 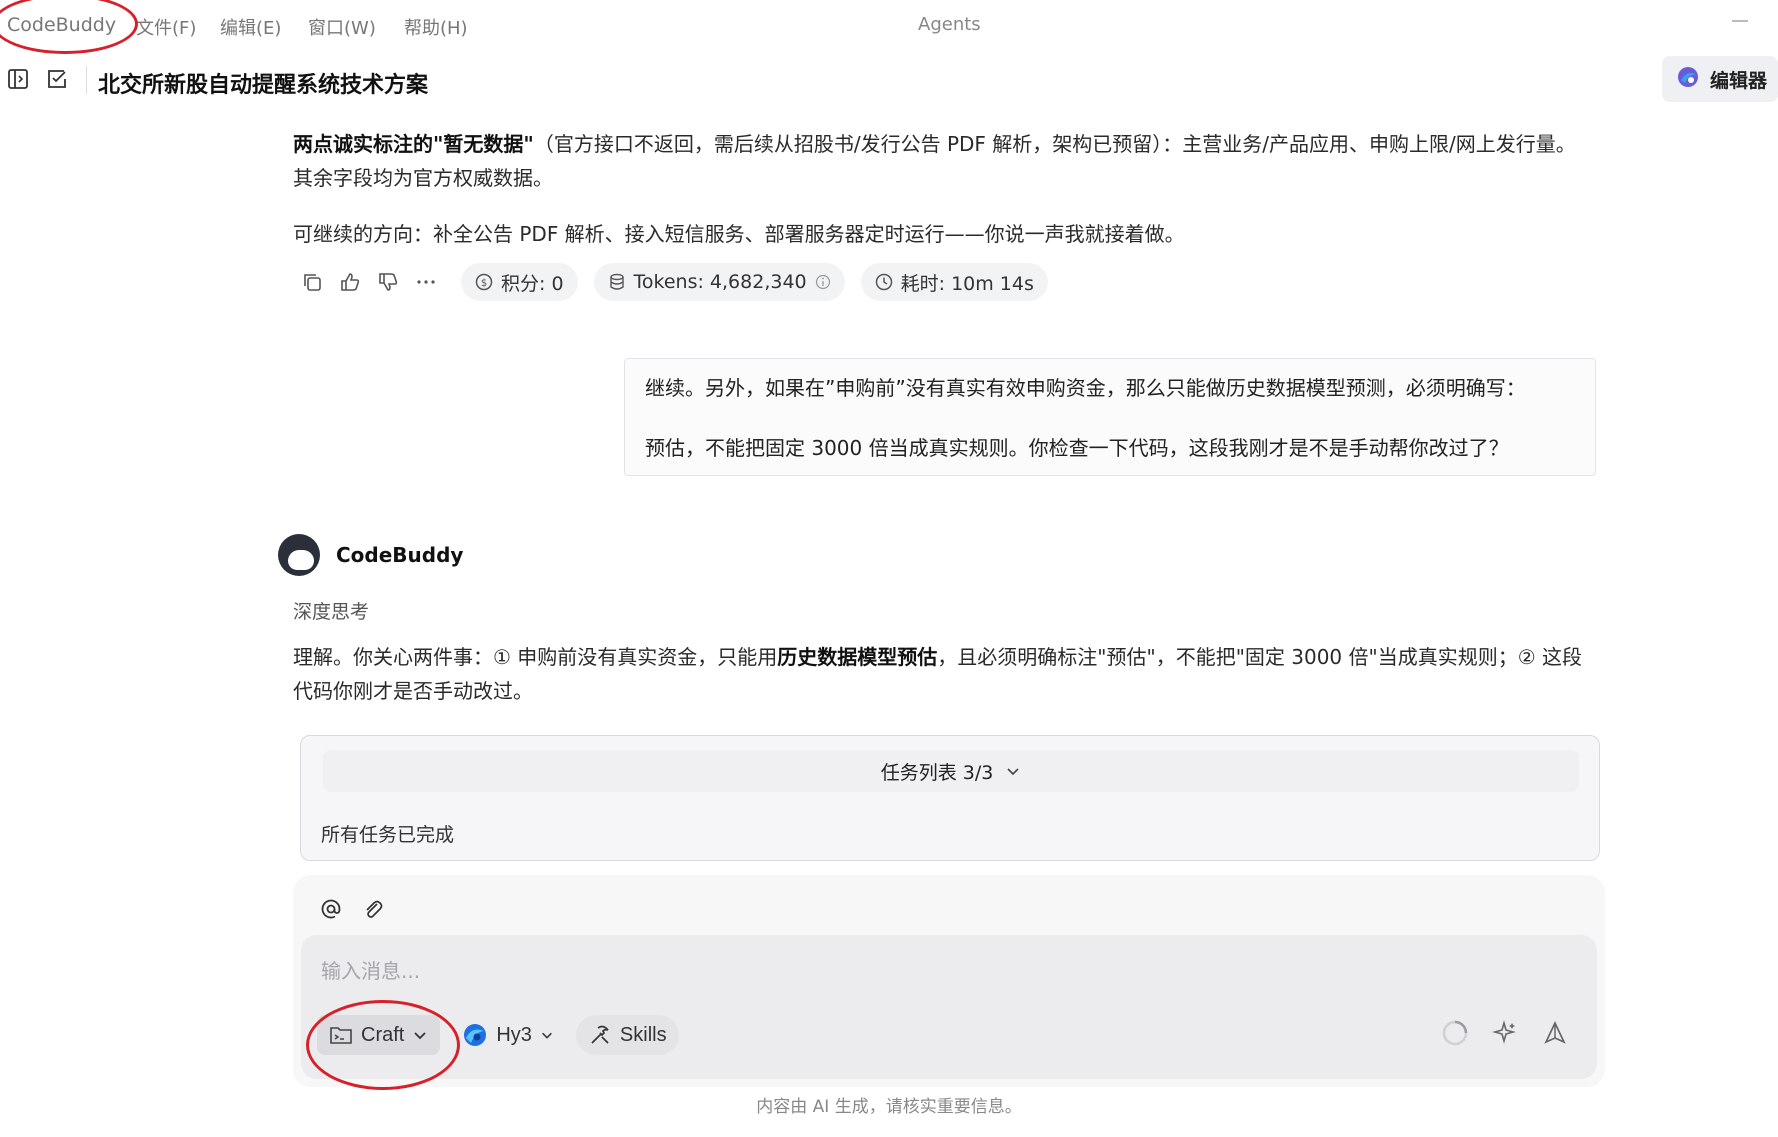 I want to click on editor-button: 编辑器, so click(x=1720, y=79).